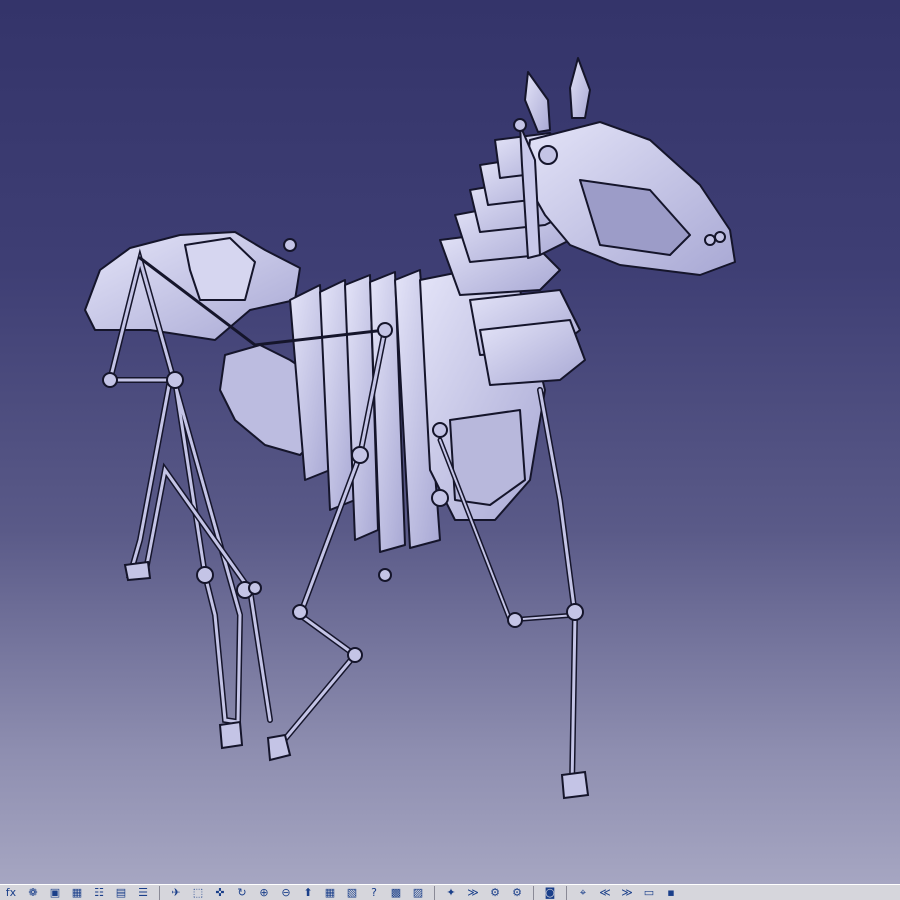  What do you see at coordinates (671, 892) in the screenshot?
I see `flag-icon: ▪` at bounding box center [671, 892].